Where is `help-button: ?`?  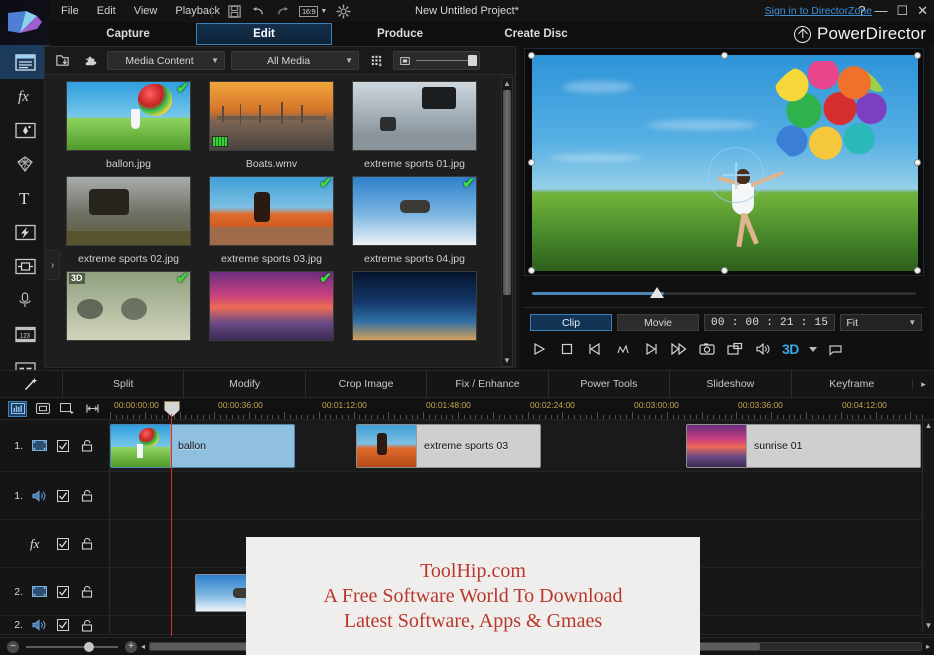
help-button: ? is located at coordinates (861, 11).